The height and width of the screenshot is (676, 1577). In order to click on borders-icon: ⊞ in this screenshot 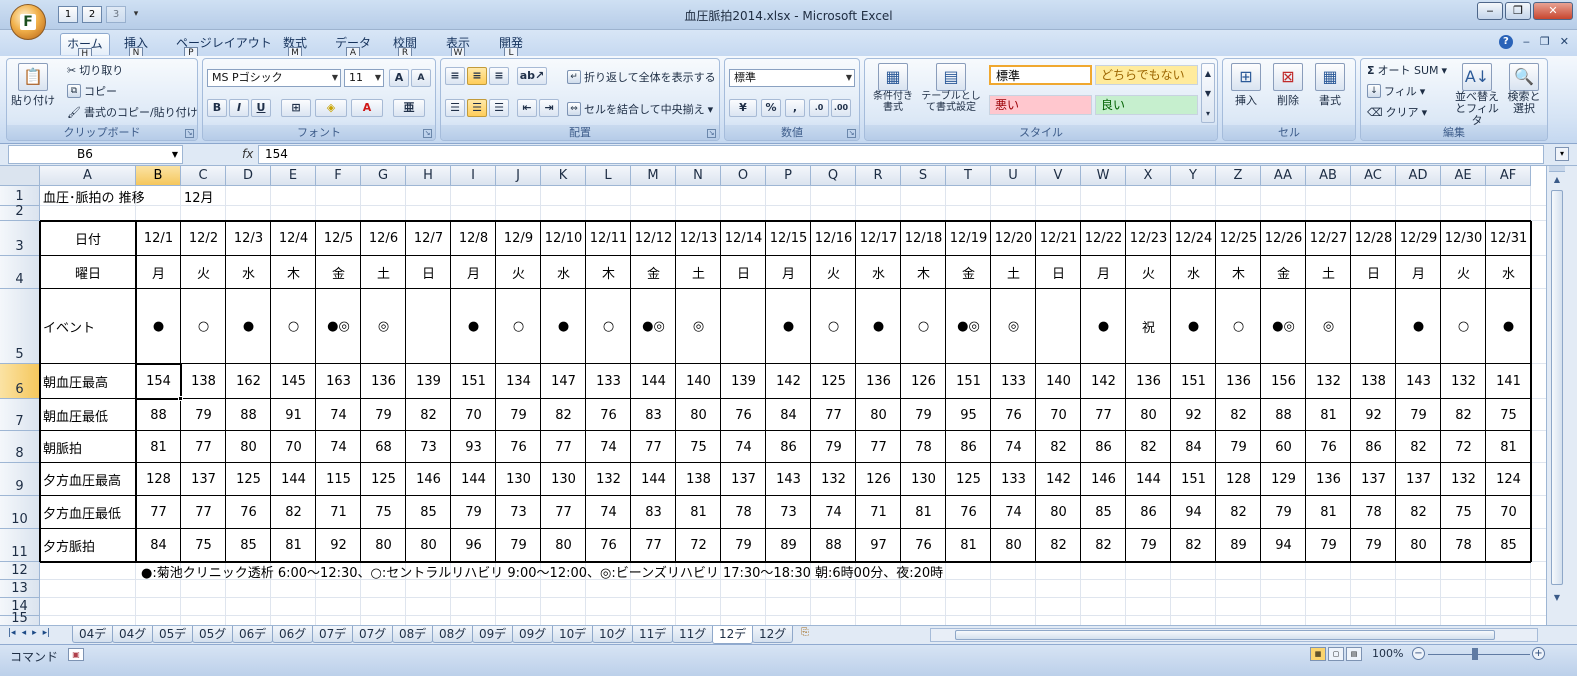, I will do `click(296, 108)`.